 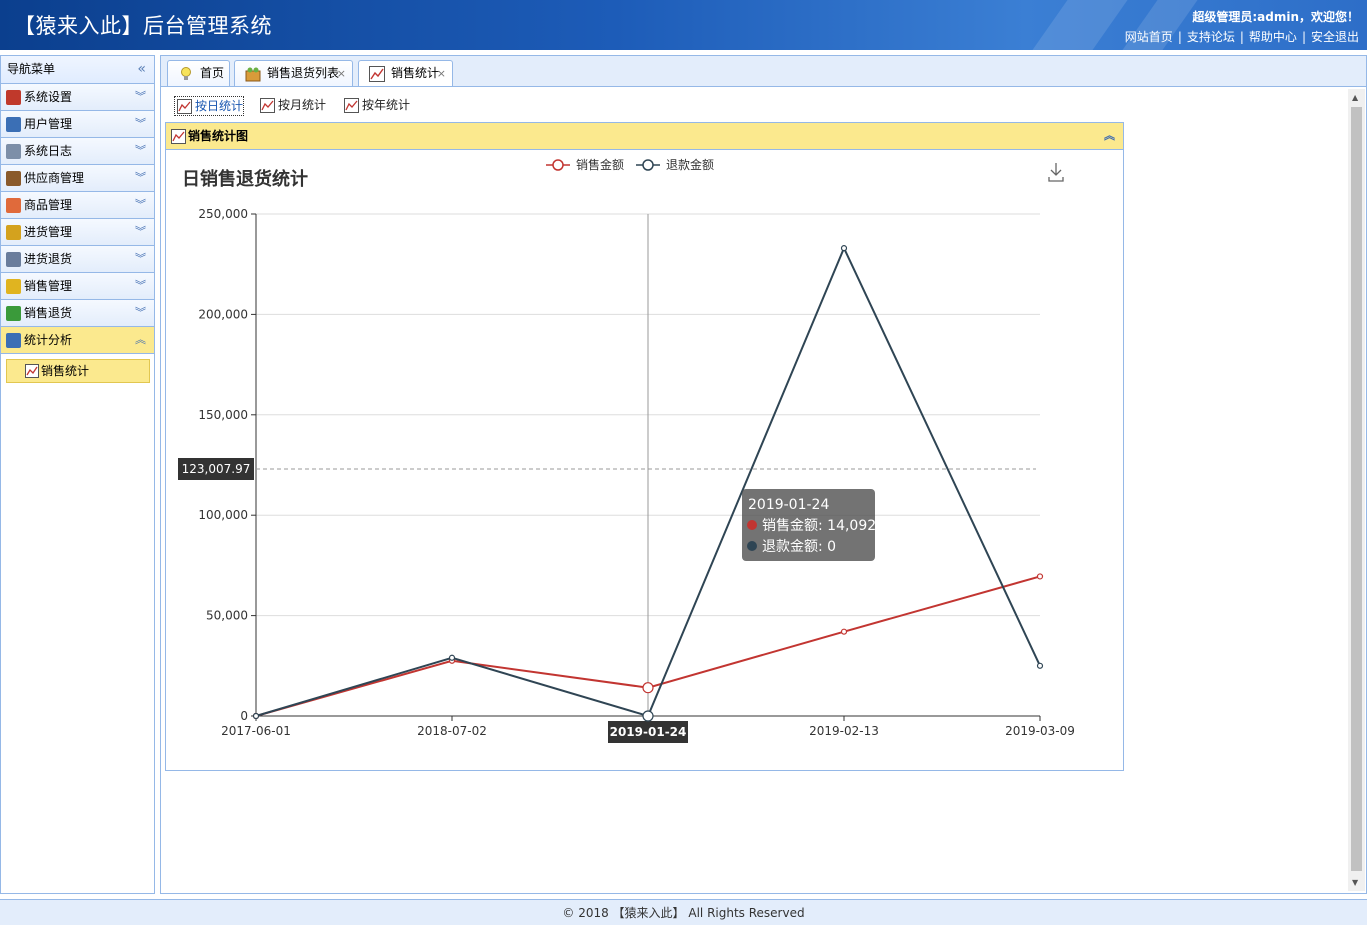 I want to click on x-tick-label: 2019-02-13, so click(x=844, y=731).